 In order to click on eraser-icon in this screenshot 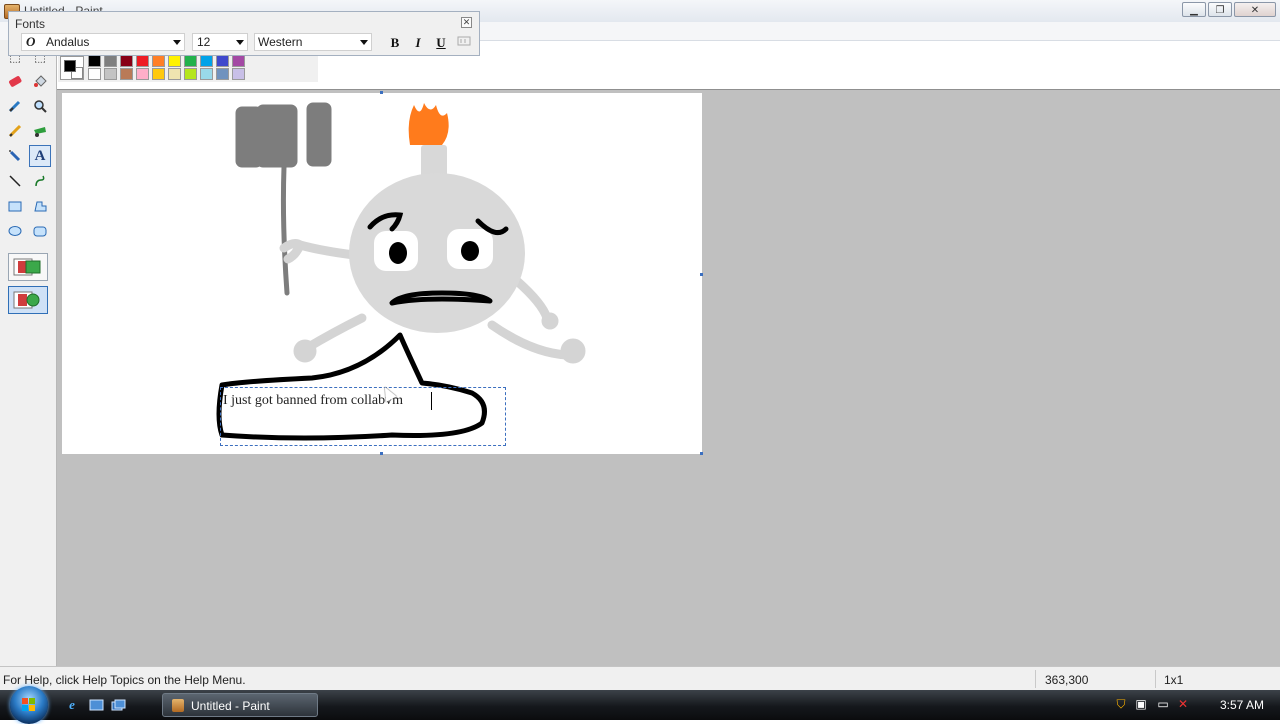, I will do `click(15, 81)`.